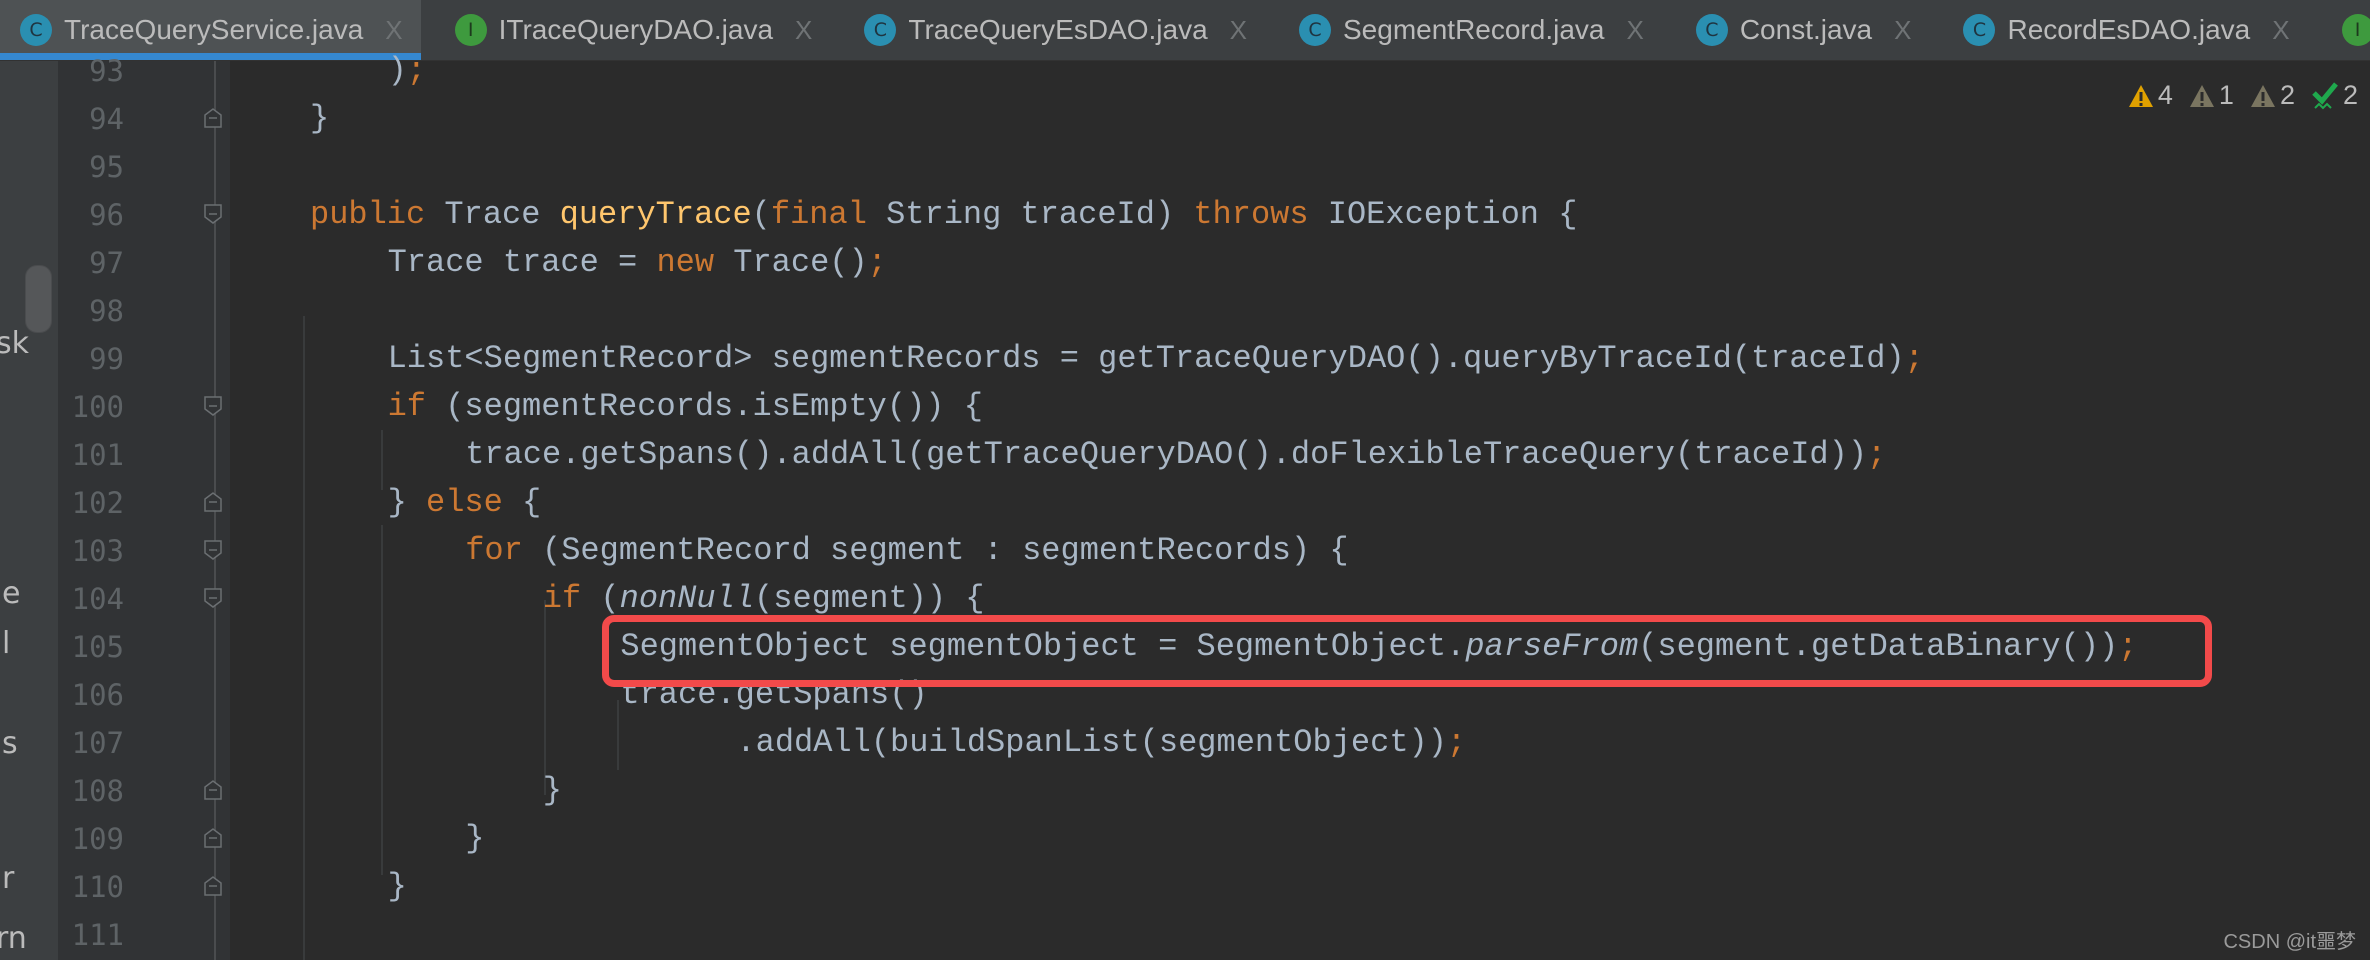  I want to click on warnings-indicator: 4, so click(2150, 95).